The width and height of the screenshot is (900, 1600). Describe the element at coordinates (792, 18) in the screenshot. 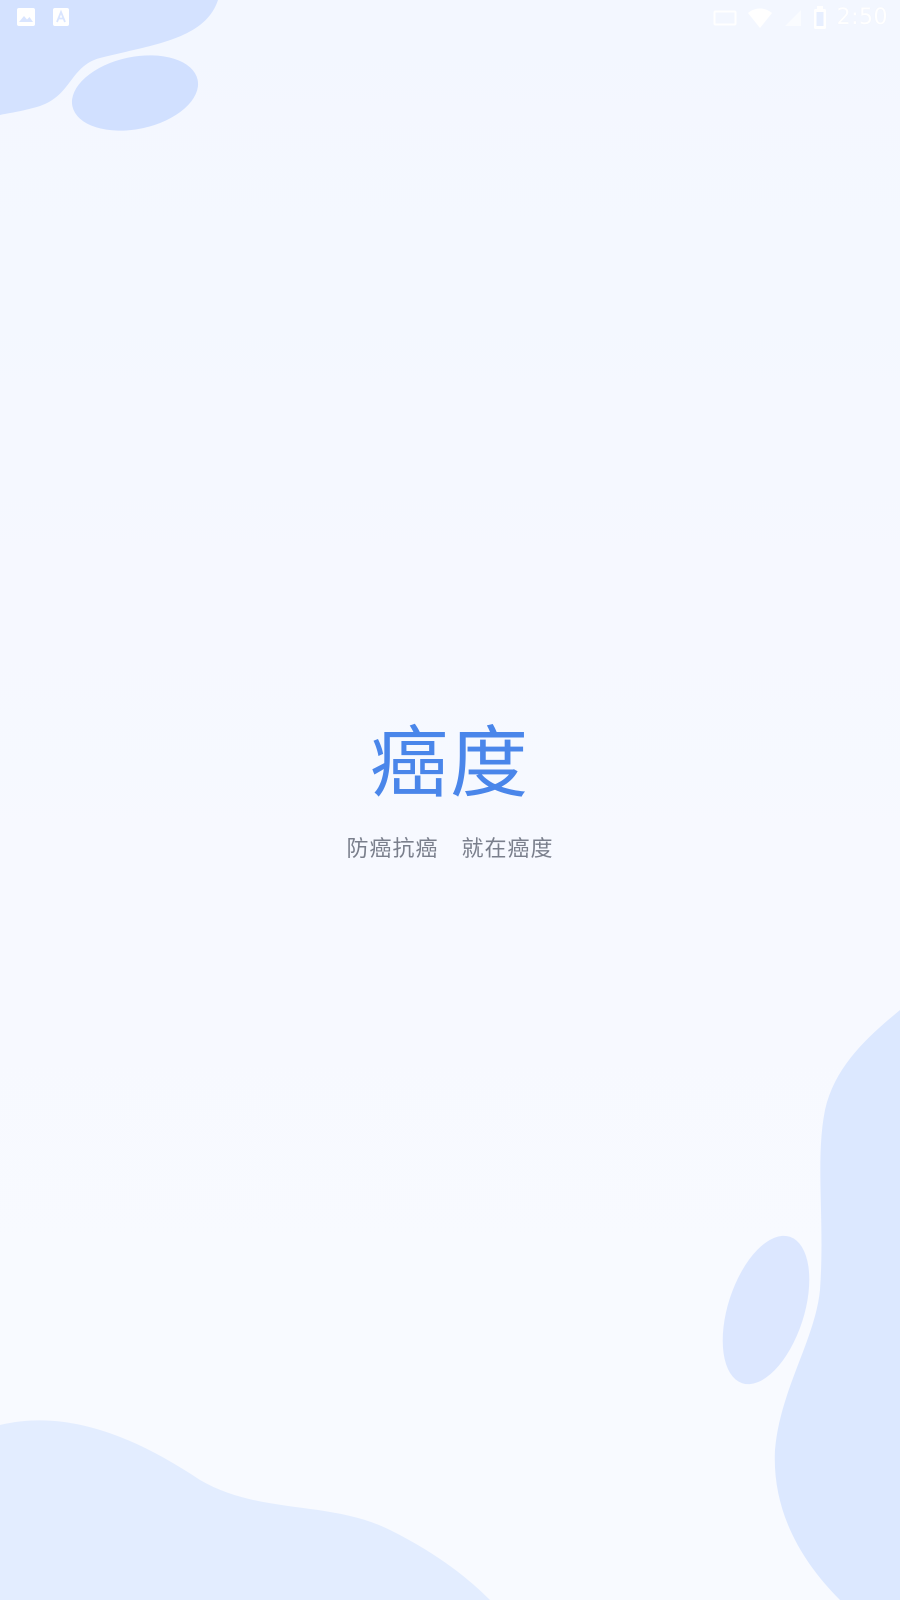

I see `signal-icon` at that location.